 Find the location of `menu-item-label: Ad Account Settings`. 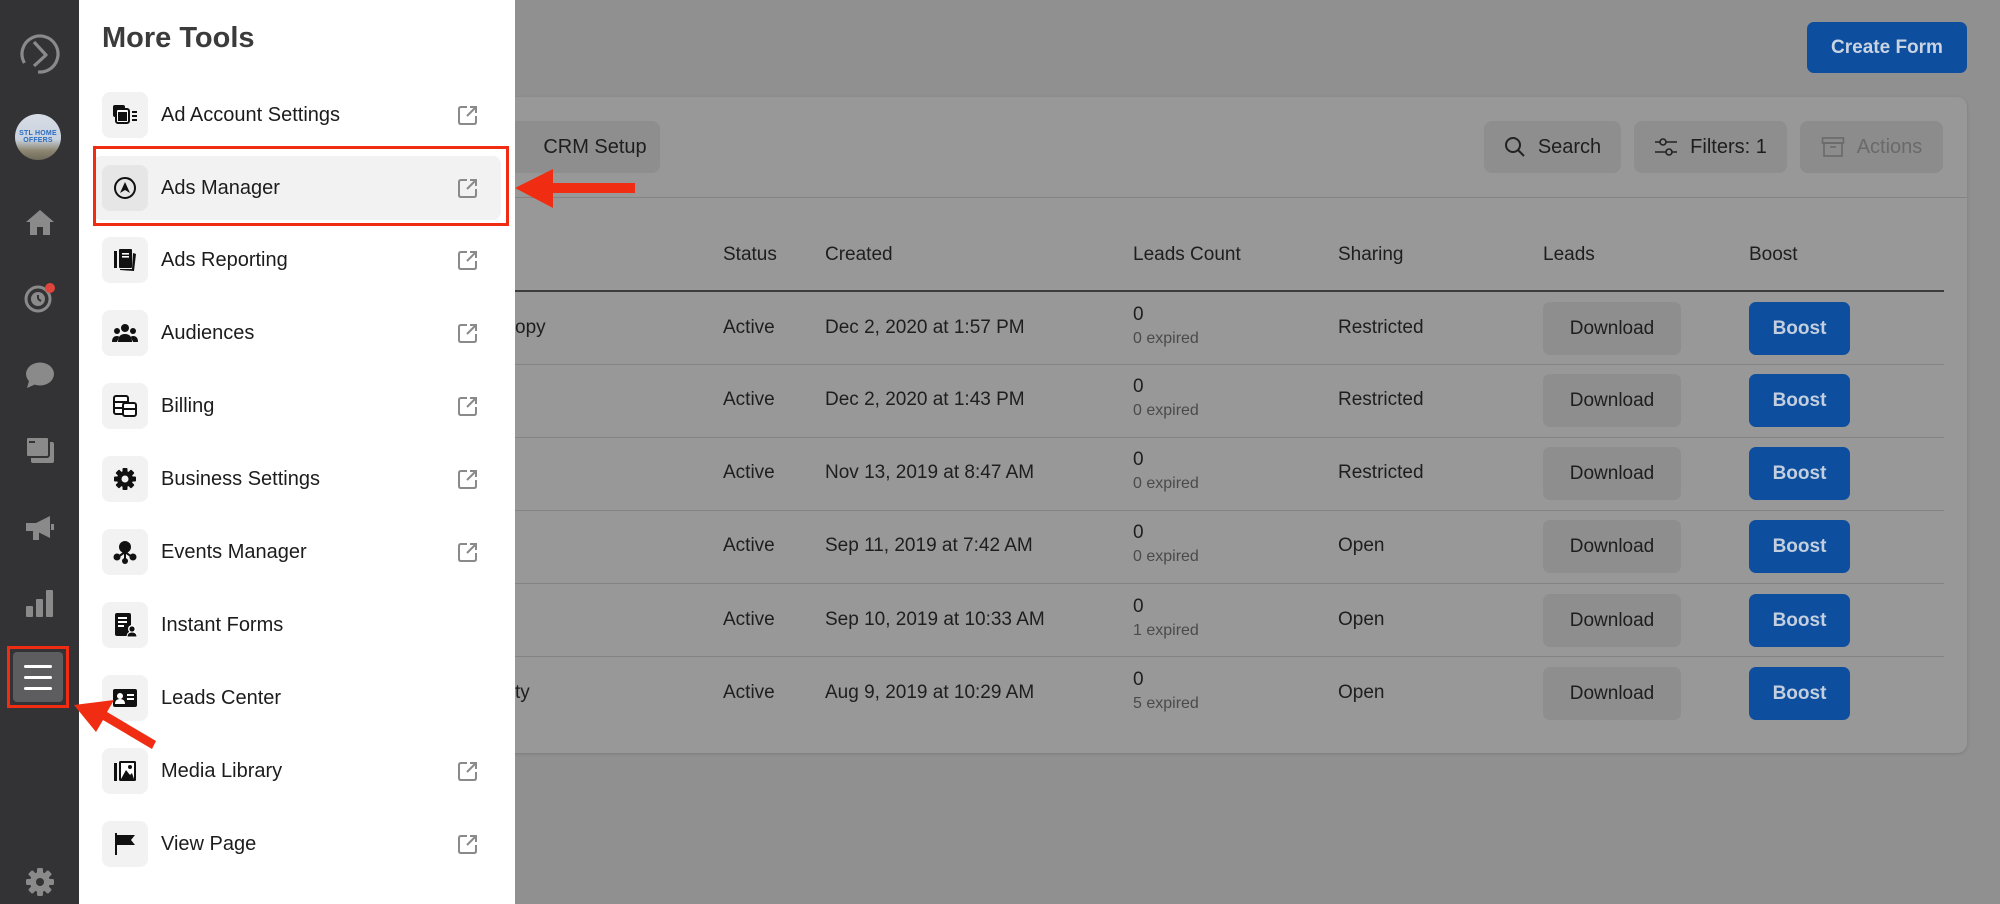

menu-item-label: Ad Account Settings is located at coordinates (251, 114).